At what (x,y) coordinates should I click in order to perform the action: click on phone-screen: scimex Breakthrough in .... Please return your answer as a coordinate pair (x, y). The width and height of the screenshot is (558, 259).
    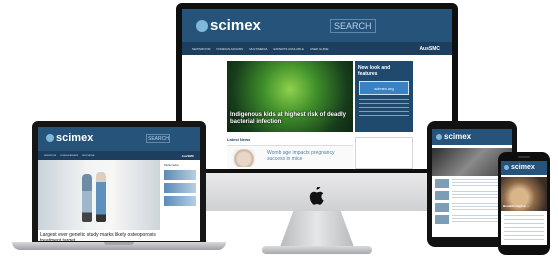
    Looking at the image, I should click on (524, 203).